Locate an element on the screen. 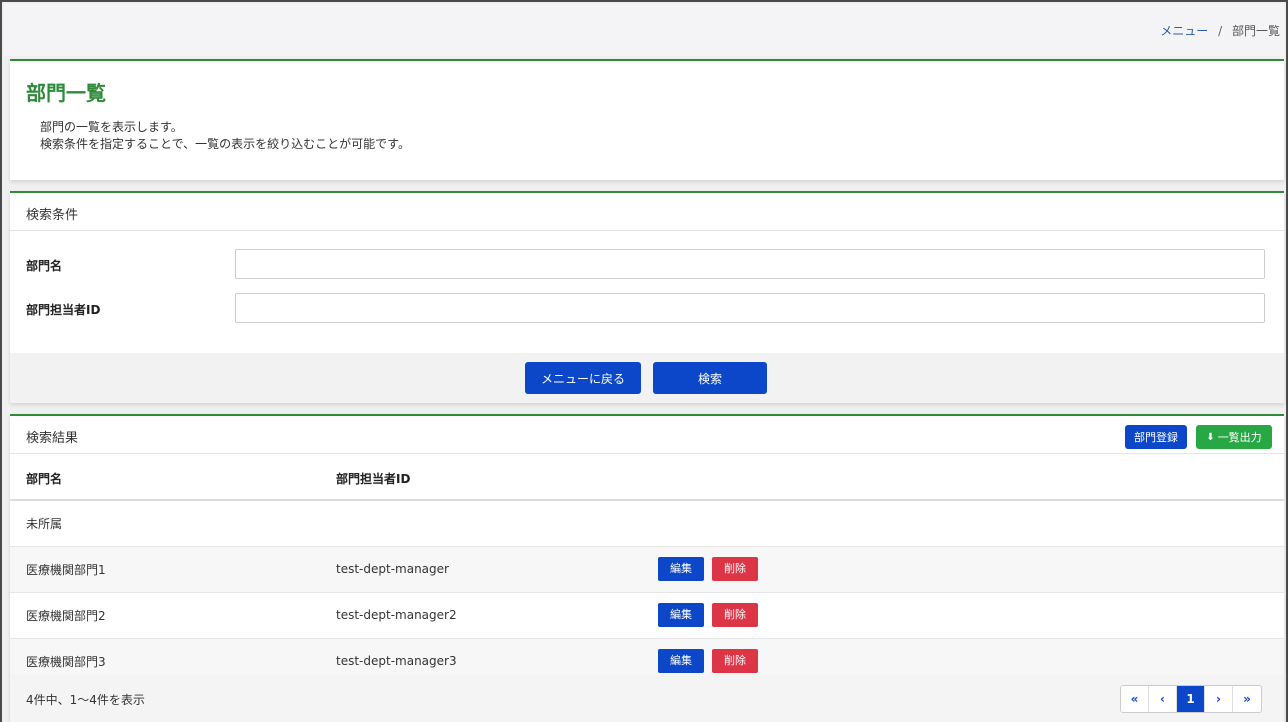 The height and width of the screenshot is (722, 1288). top-bar: メニュー / 部門一覧 is located at coordinates (644, 30).